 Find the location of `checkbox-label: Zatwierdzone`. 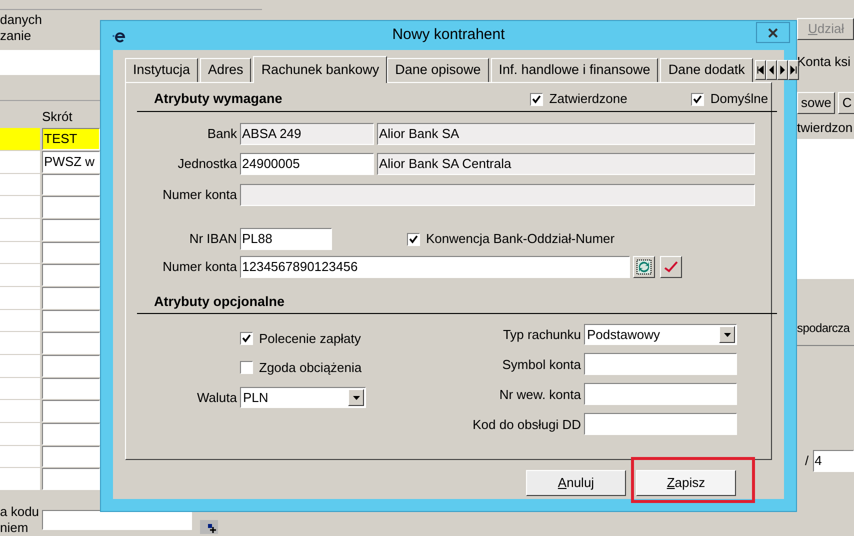

checkbox-label: Zatwierdzone is located at coordinates (588, 99).